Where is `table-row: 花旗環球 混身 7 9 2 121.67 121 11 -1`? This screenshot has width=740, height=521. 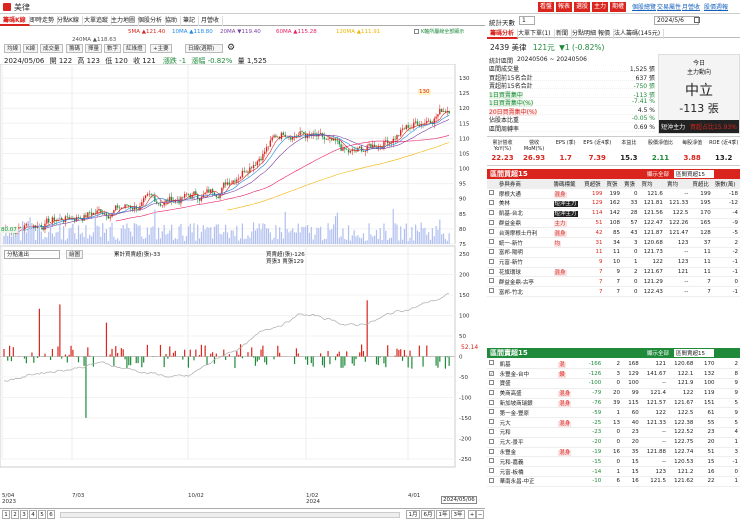 table-row: 花旗環球 混身 7 9 2 121.67 121 11 -1 is located at coordinates (613, 272).